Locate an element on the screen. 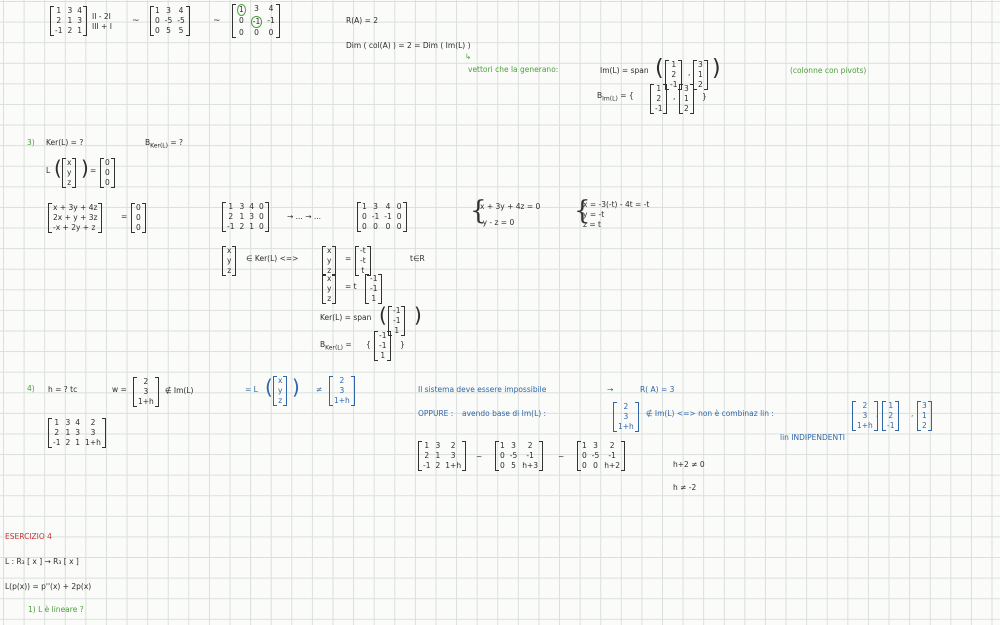  dim-text: Dim ( col(A) ) = 2 = Dim ( Im(L) ) is located at coordinates (408, 45).